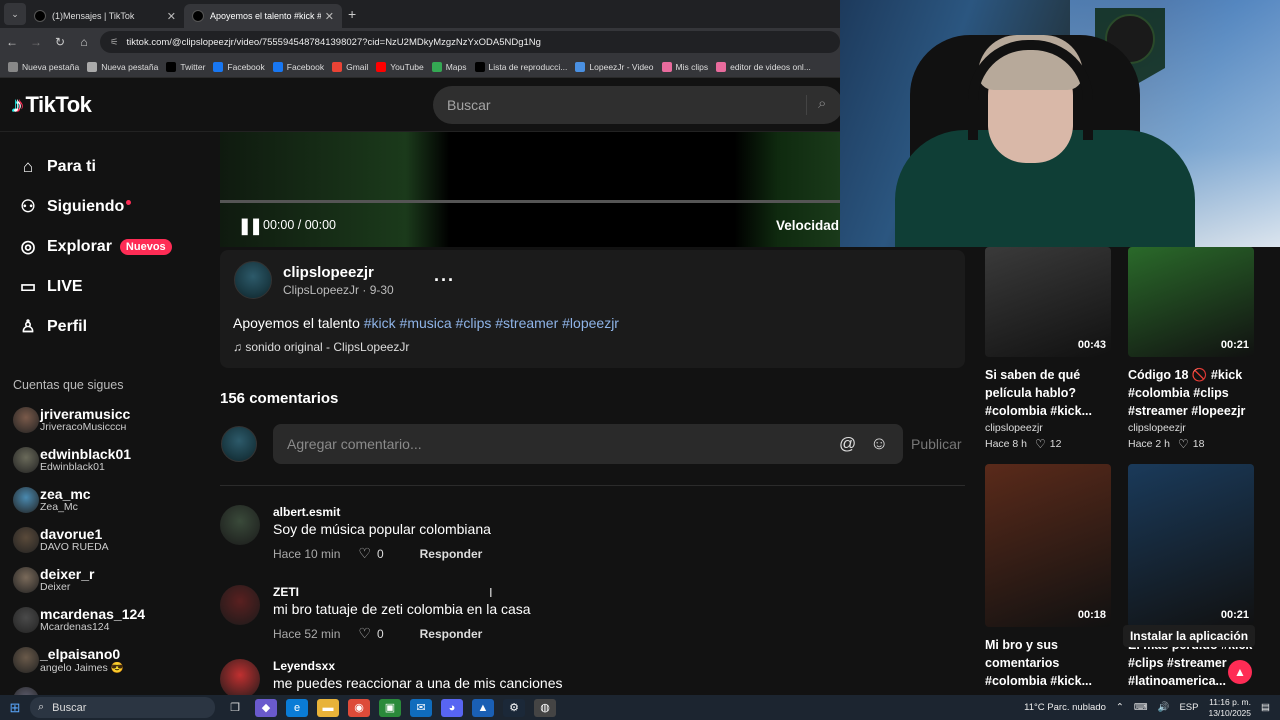 The image size is (1280, 720). I want to click on back-icon: ←, so click(12, 42).